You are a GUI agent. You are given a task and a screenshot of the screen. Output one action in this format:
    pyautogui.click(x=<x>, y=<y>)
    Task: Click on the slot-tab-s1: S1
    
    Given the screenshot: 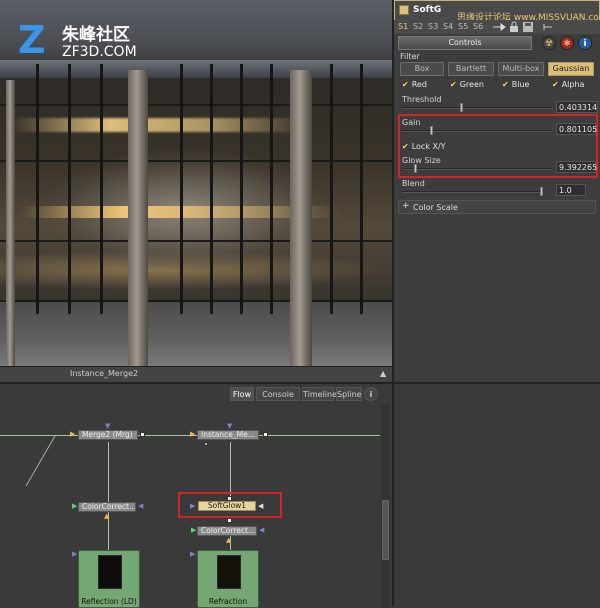 What is the action you would take?
    pyautogui.click(x=403, y=26)
    